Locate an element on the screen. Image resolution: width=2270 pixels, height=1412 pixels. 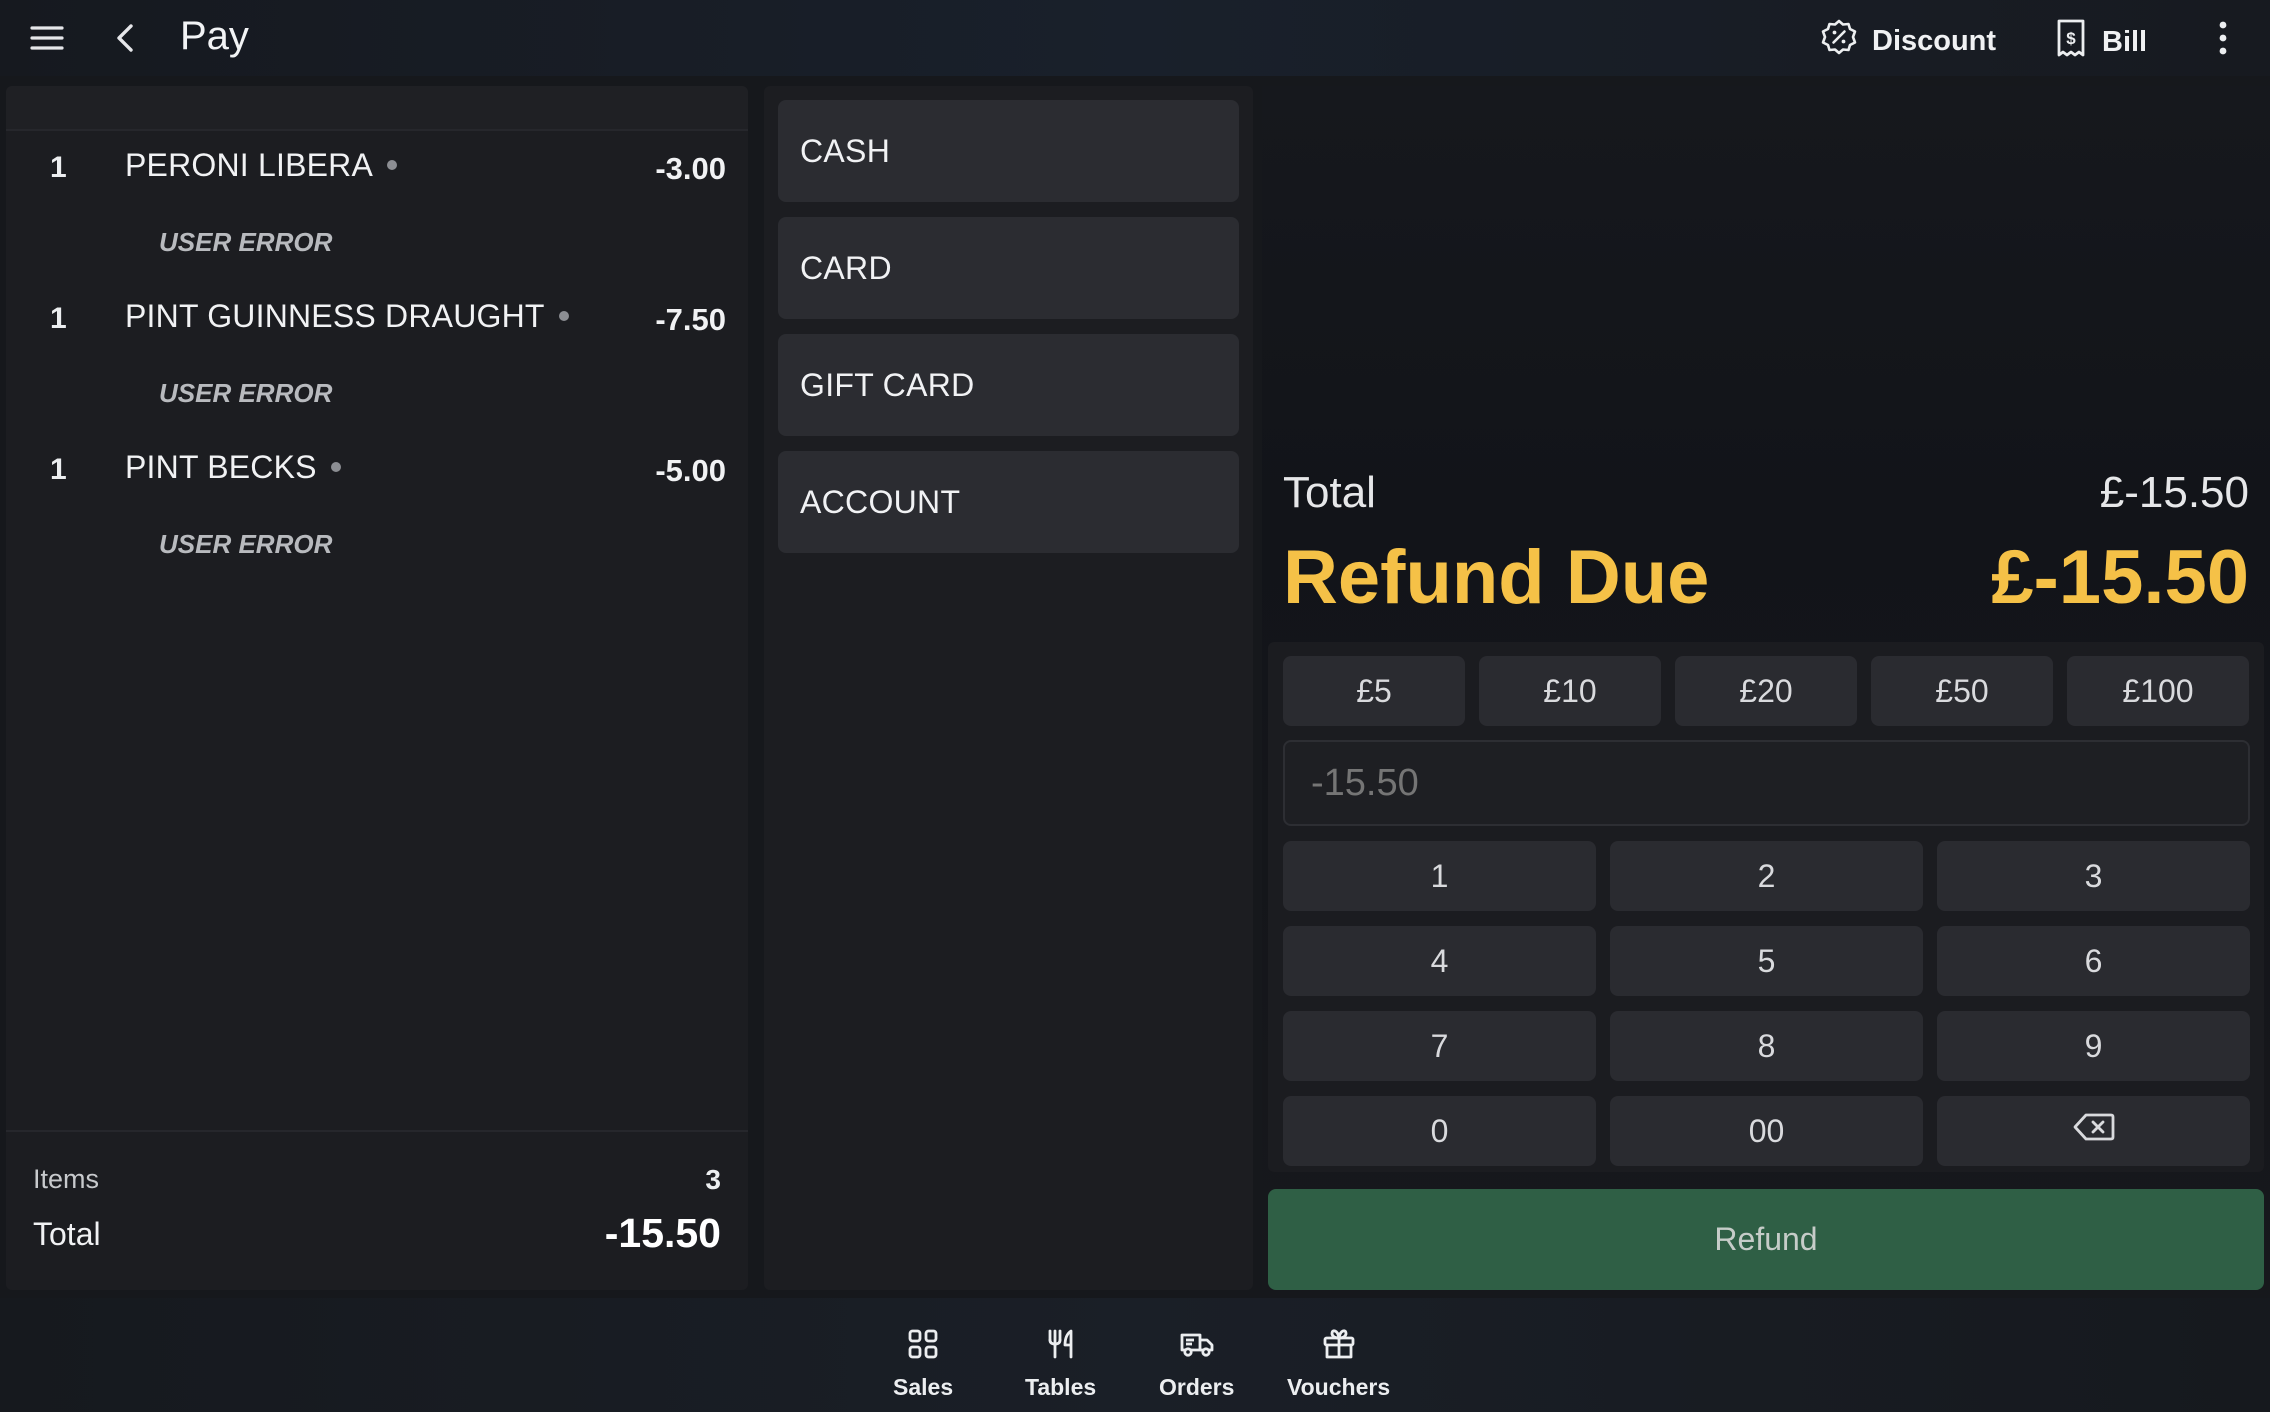
order-summary: Items 3 Total -15.50 is located at coordinates (377, 1210).